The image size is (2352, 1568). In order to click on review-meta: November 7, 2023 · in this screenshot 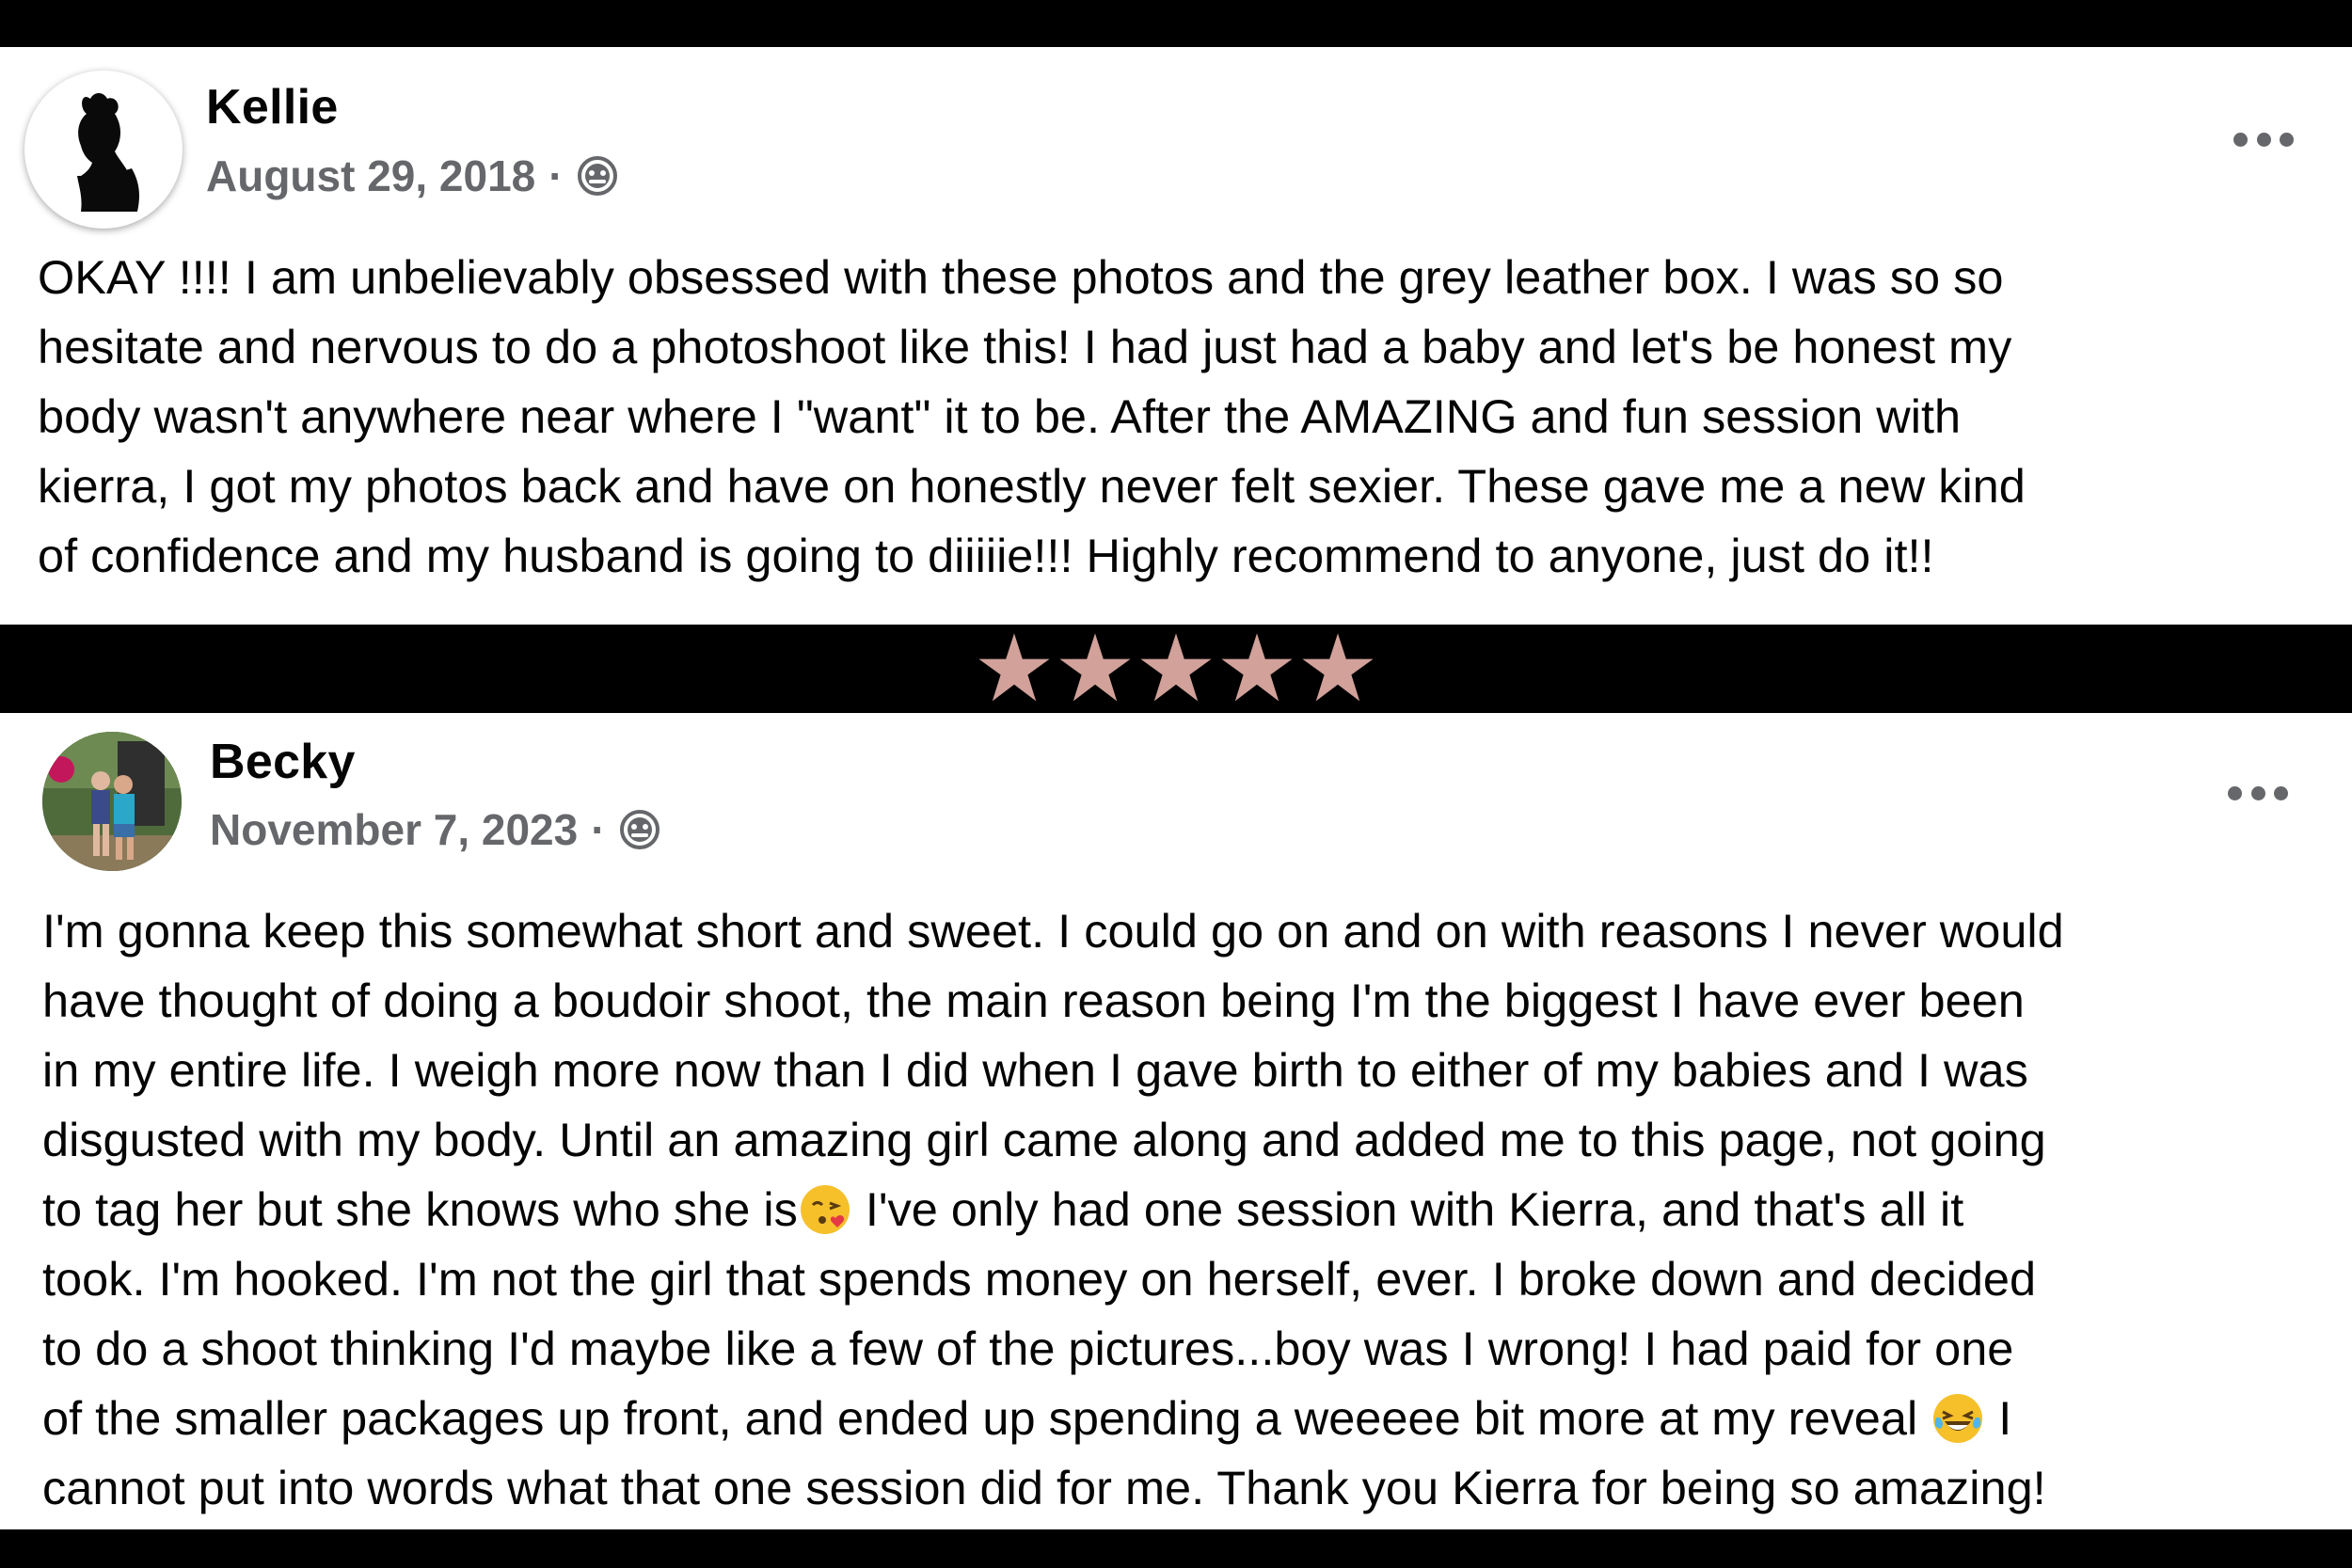, I will do `click(435, 829)`.